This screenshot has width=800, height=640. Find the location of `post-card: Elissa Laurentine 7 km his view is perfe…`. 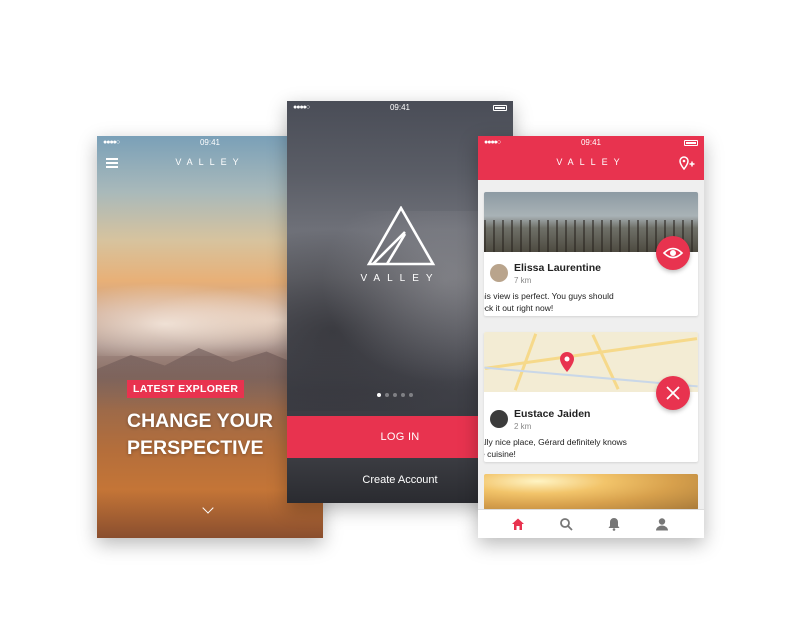

post-card: Elissa Laurentine 7 km his view is perfe… is located at coordinates (591, 254).